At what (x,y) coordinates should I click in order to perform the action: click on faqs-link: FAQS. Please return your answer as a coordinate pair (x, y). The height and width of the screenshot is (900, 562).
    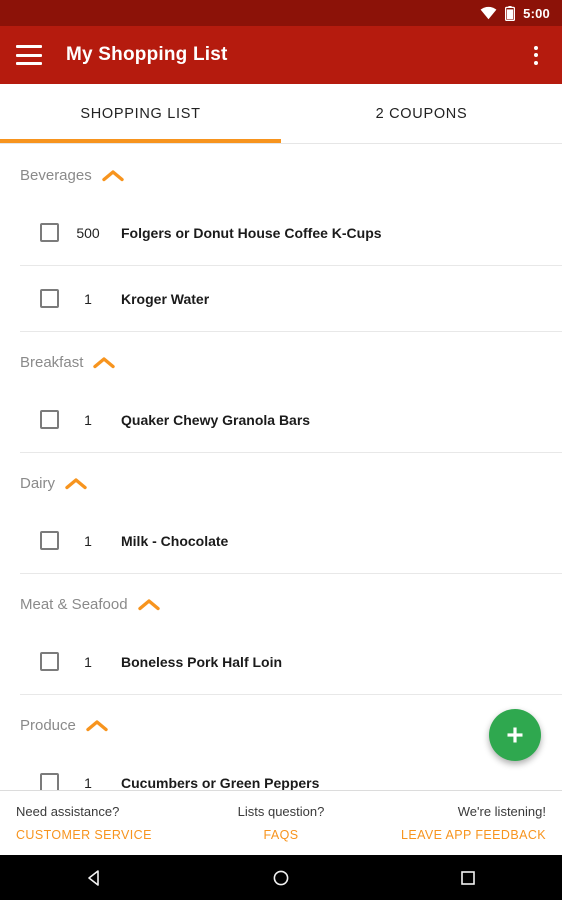
    Looking at the image, I should click on (281, 835).